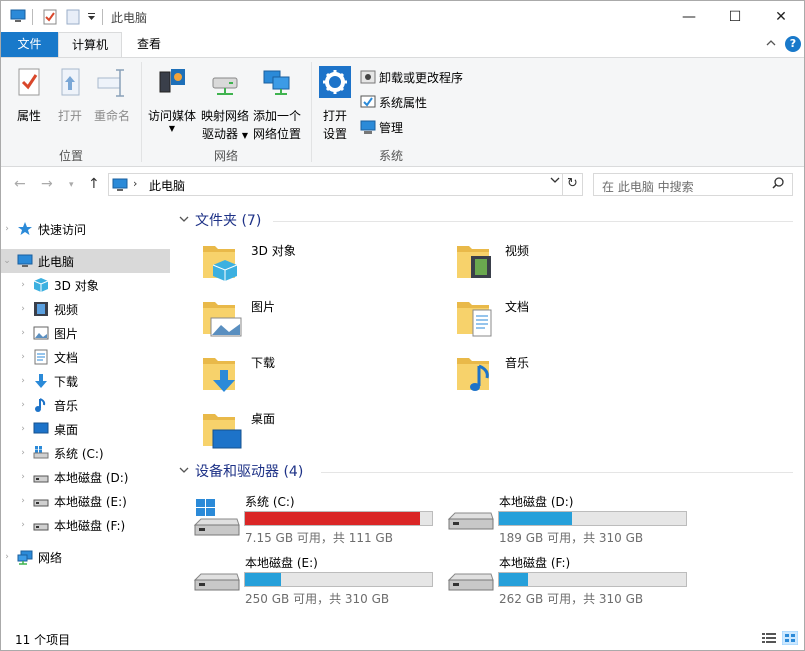 Image resolution: width=805 pixels, height=651 pixels. What do you see at coordinates (220, 220) in the screenshot?
I see `folders-group-header: 文件夹 (7)` at bounding box center [220, 220].